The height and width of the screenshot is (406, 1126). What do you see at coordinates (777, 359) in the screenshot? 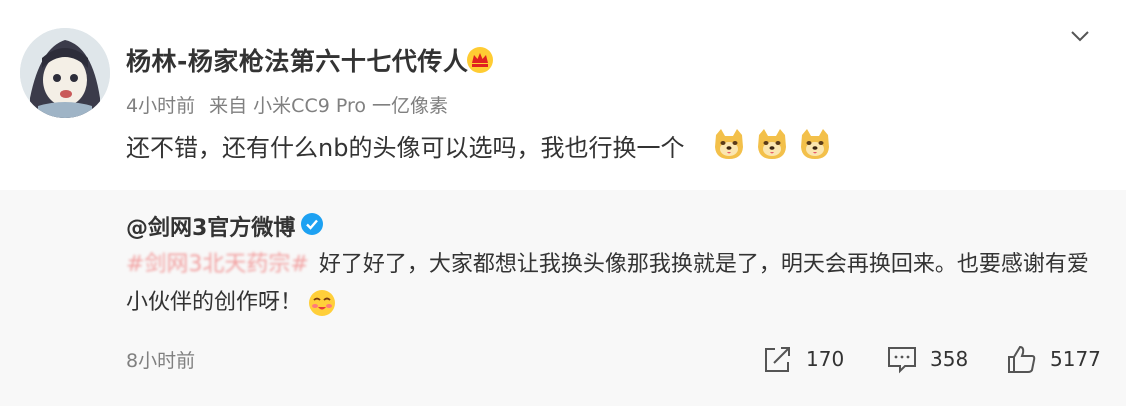
I see `share-icon` at bounding box center [777, 359].